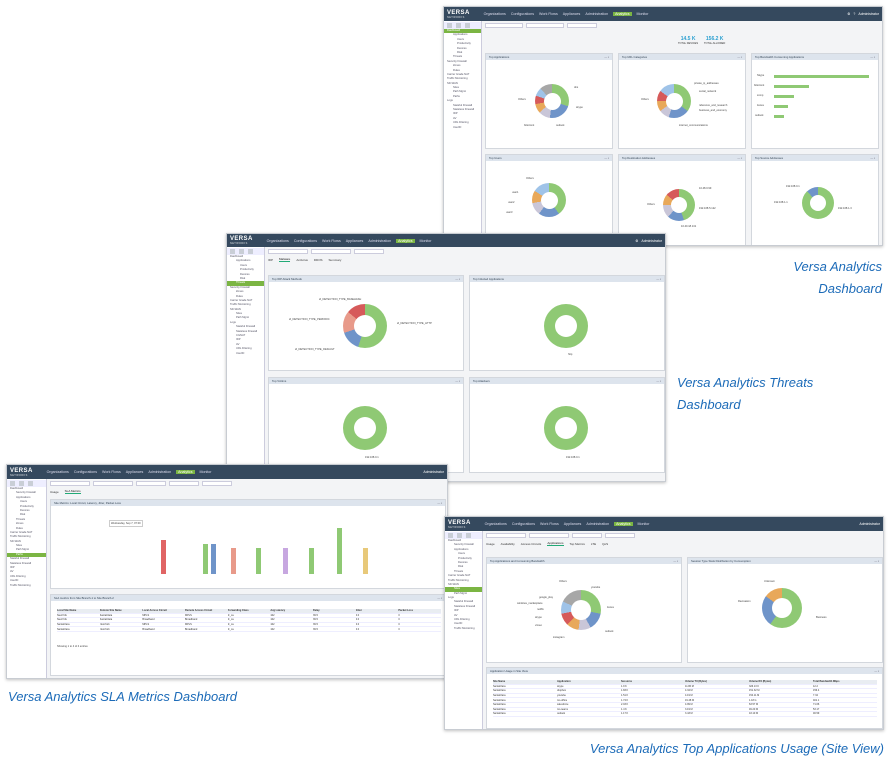  I want to click on tab-summary: Summary, so click(335, 260).